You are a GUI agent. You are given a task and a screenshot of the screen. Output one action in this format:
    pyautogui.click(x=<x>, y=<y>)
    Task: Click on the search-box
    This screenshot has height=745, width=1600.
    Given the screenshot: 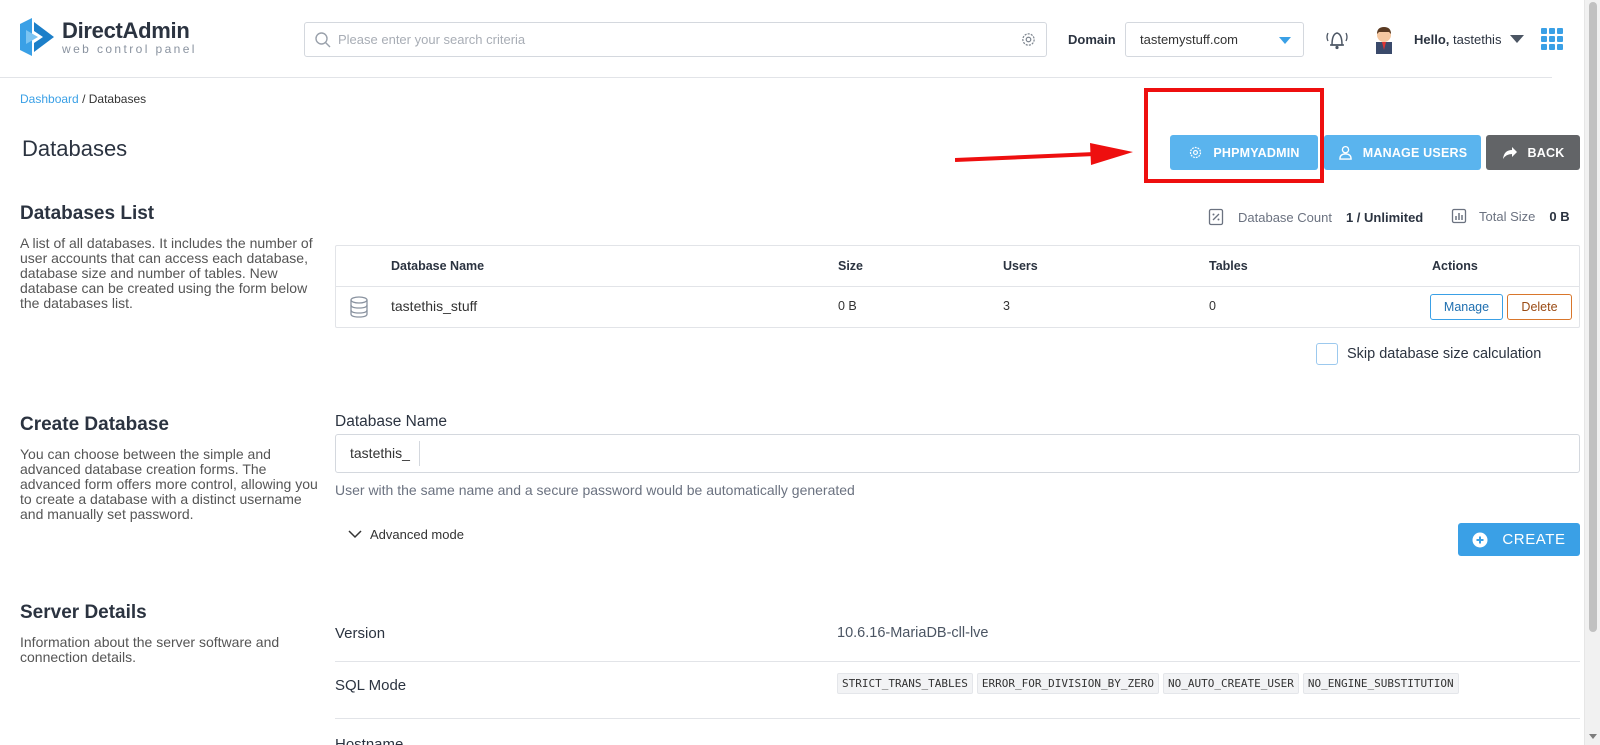 What is the action you would take?
    pyautogui.click(x=675, y=39)
    